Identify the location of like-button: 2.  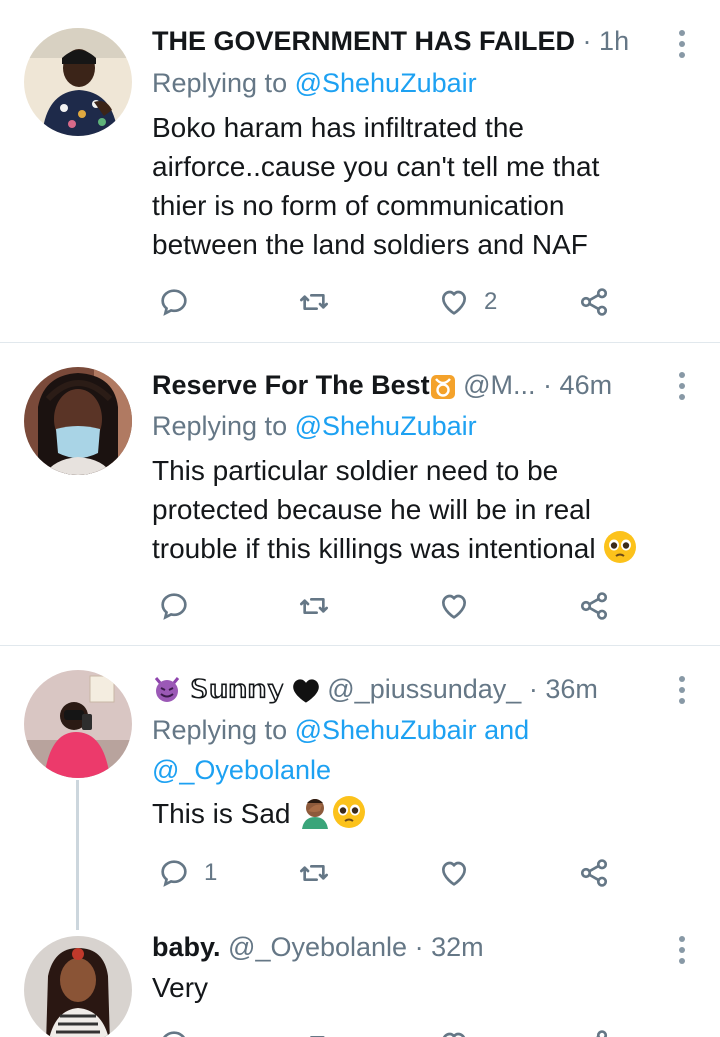
(467, 302).